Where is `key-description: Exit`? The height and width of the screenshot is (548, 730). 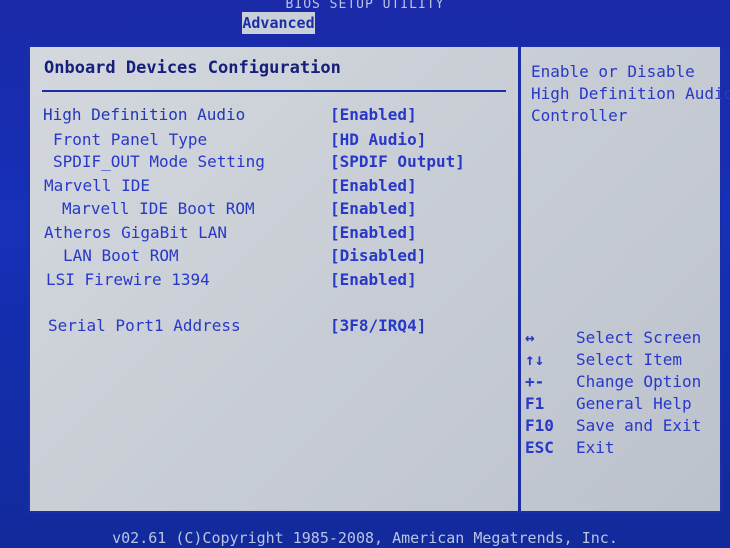
key-description: Exit is located at coordinates (595, 447).